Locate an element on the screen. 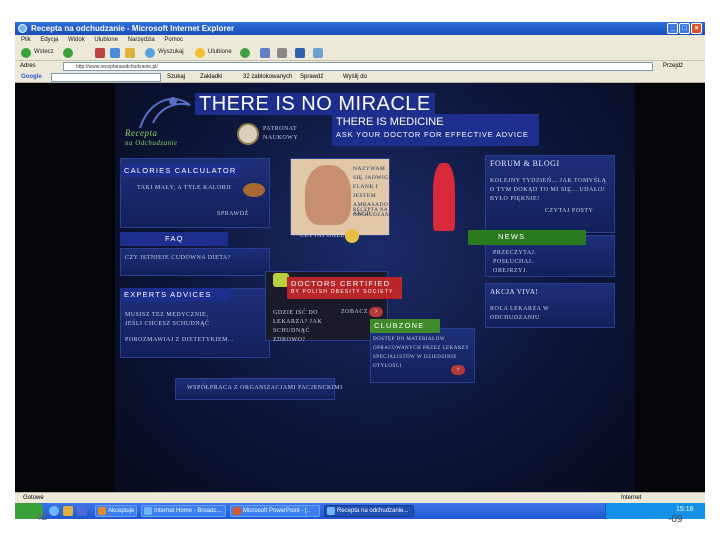 The image size is (720, 540). forum-title: Forum & Blogi is located at coordinates (525, 163).